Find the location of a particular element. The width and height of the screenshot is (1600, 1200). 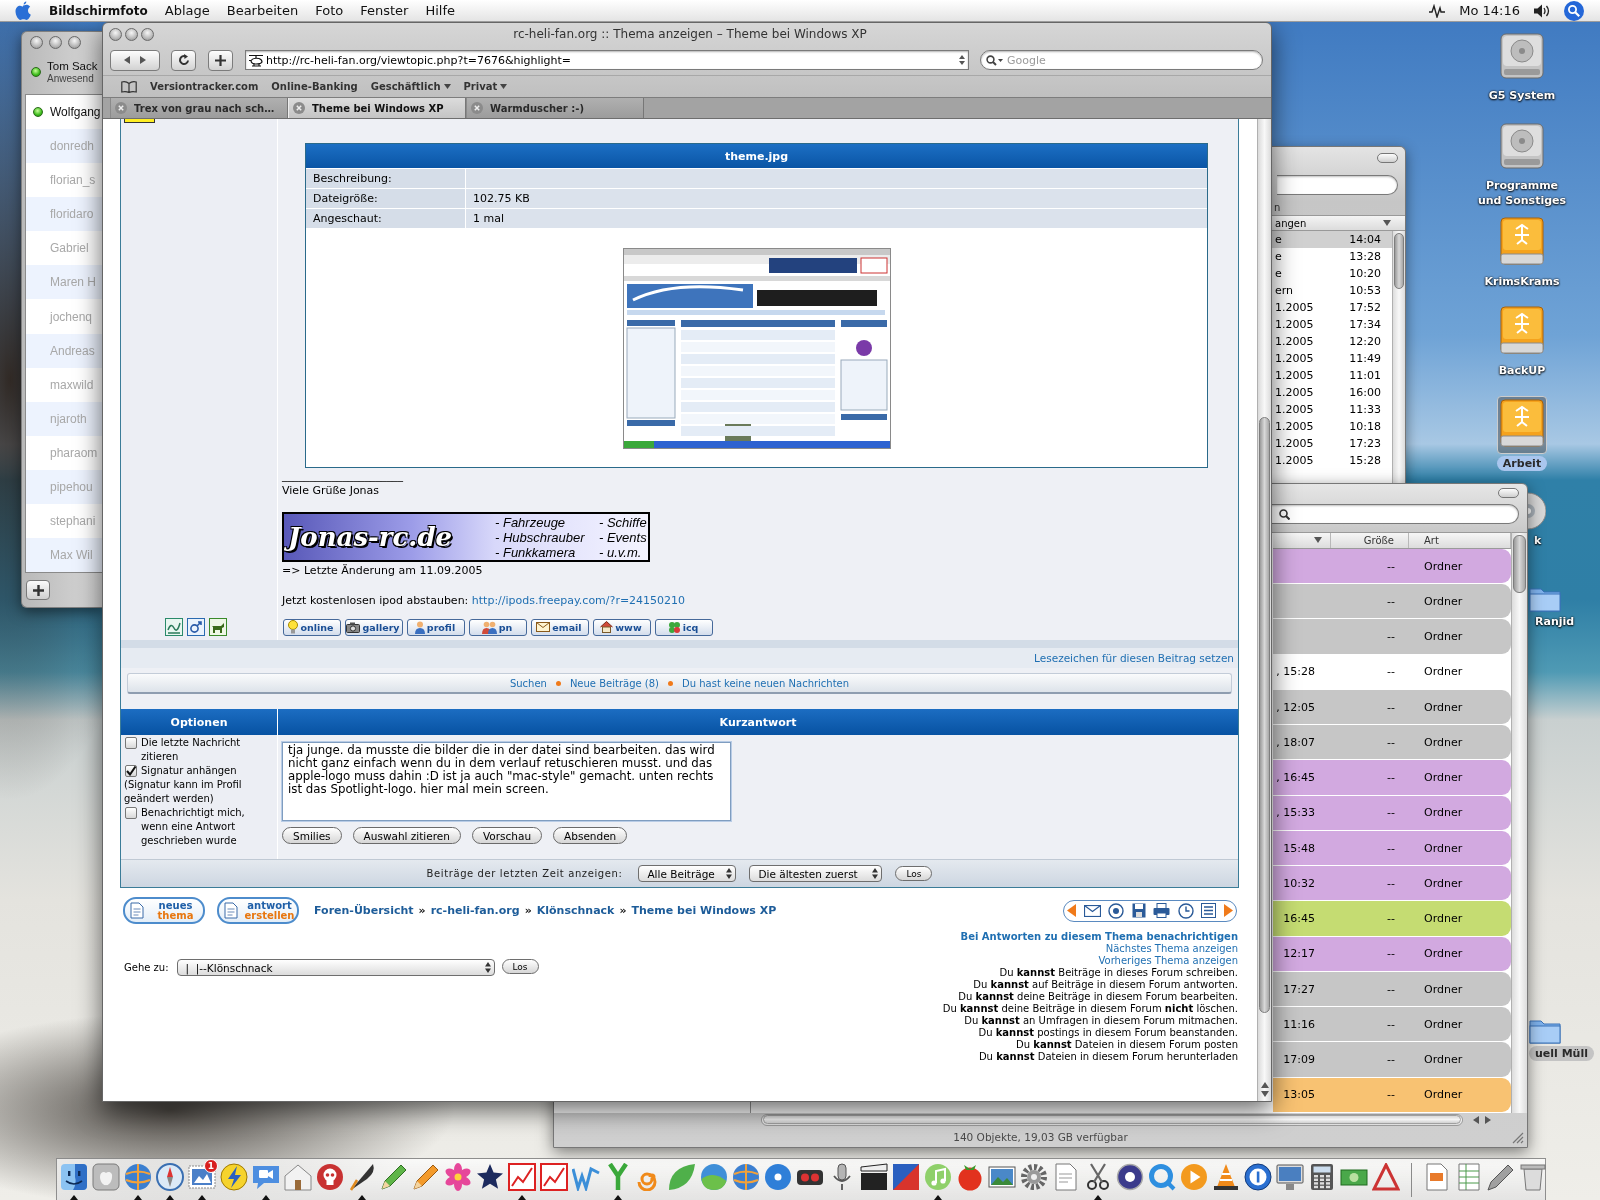

file-row: 1.2005 10:18 is located at coordinates (1332, 426).